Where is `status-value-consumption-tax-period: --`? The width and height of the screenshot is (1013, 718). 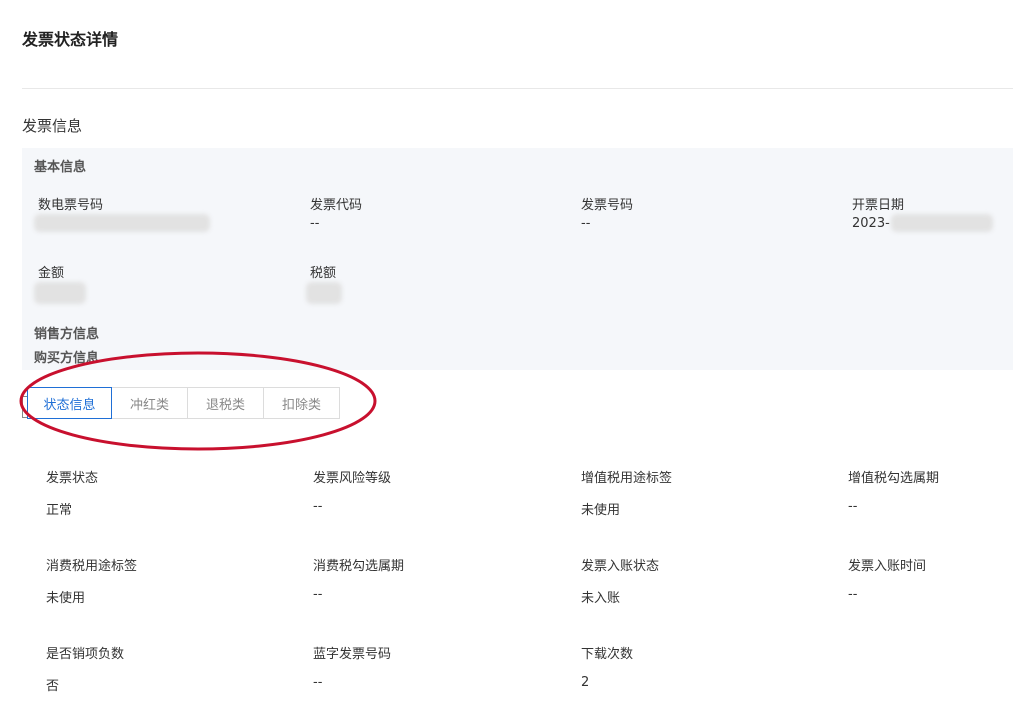
status-value-consumption-tax-period: -- is located at coordinates (318, 594).